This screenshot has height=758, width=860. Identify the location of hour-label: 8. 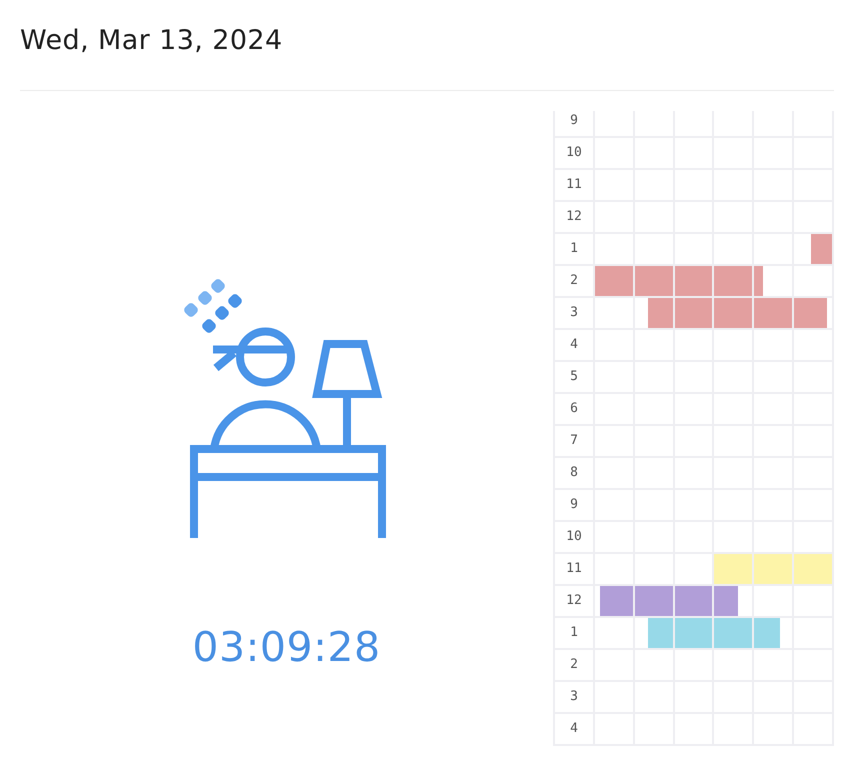
(574, 473).